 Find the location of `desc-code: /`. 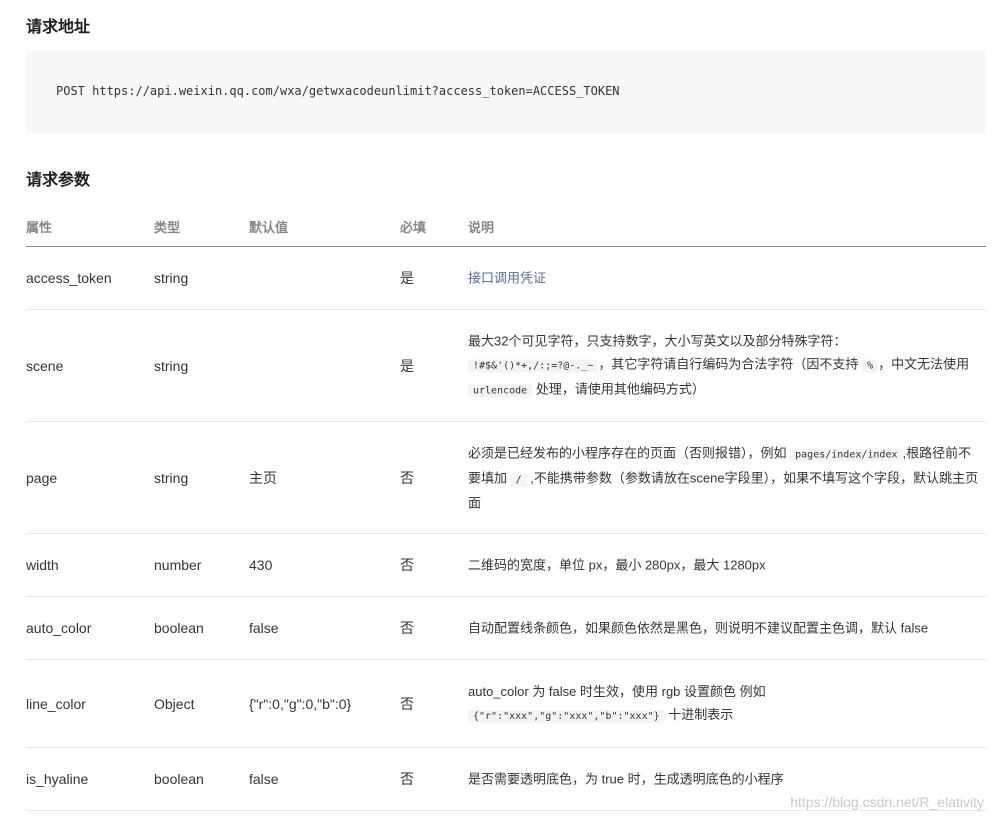

desc-code: / is located at coordinates (518, 479).